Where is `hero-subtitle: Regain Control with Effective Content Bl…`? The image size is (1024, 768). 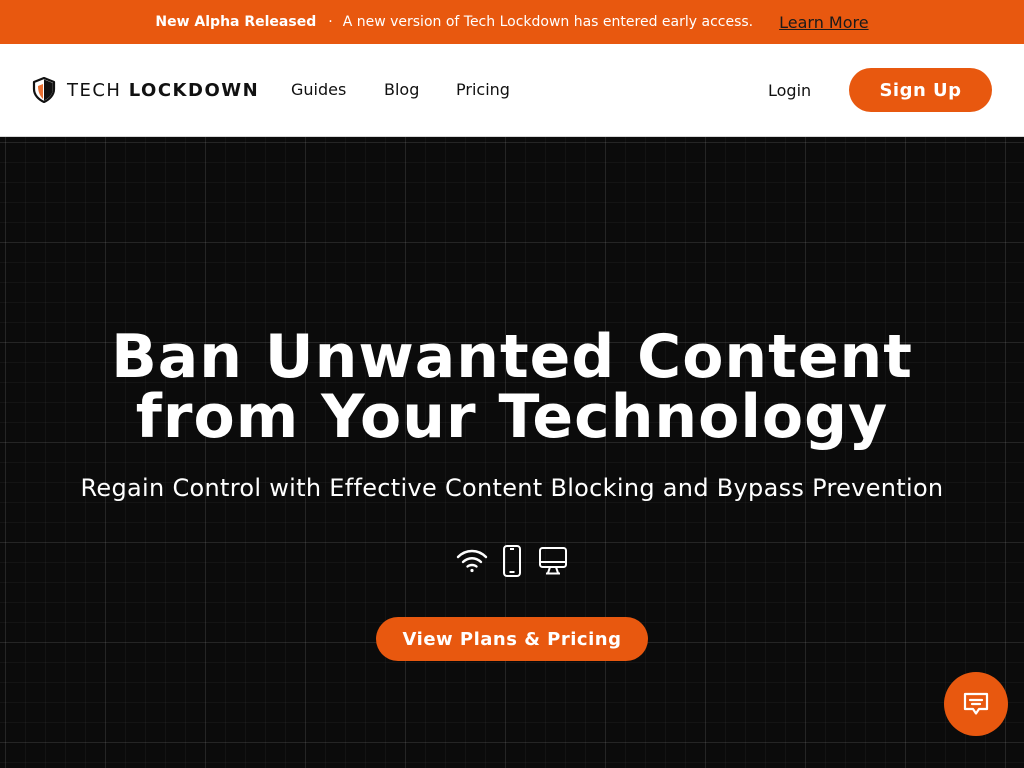 hero-subtitle: Regain Control with Effective Content Bl… is located at coordinates (512, 488).